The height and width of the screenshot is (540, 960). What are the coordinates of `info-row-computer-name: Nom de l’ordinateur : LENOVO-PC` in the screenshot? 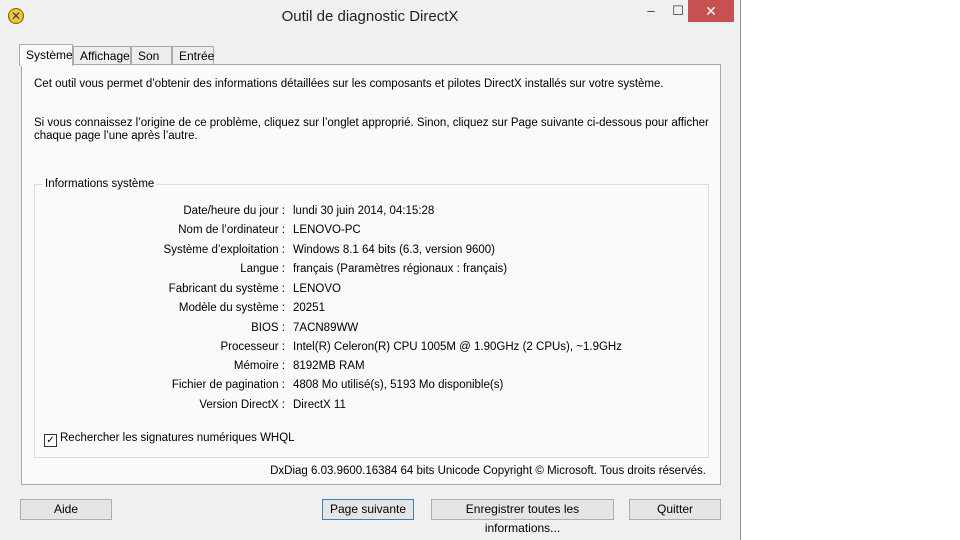 It's located at (370, 232).